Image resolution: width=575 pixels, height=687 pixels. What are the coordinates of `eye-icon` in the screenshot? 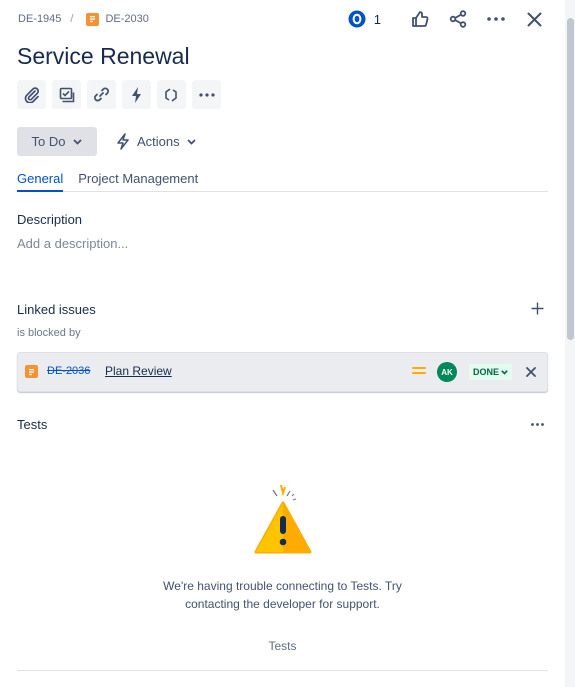 It's located at (357, 19).